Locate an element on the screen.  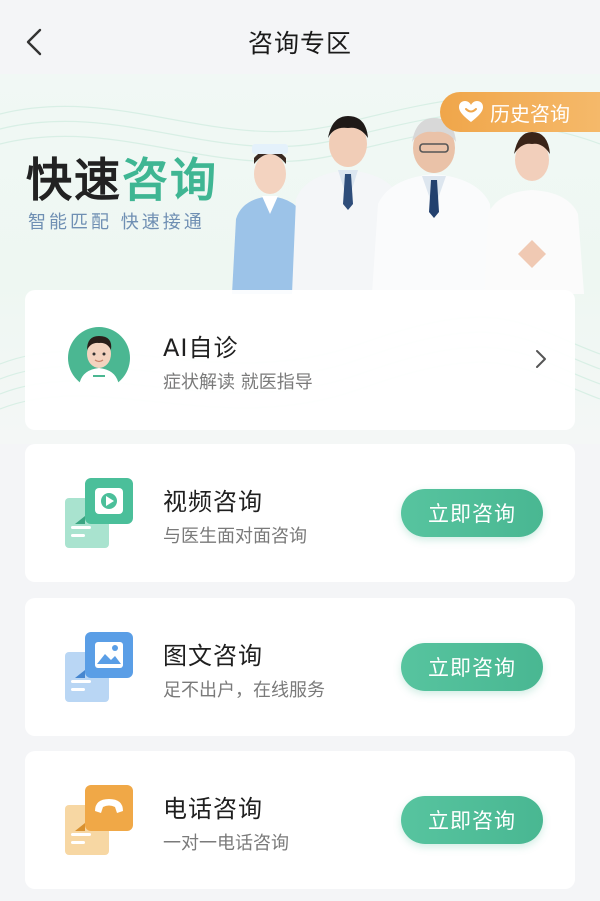
phone-consult-button: 立即咨询 is located at coordinates (472, 820).